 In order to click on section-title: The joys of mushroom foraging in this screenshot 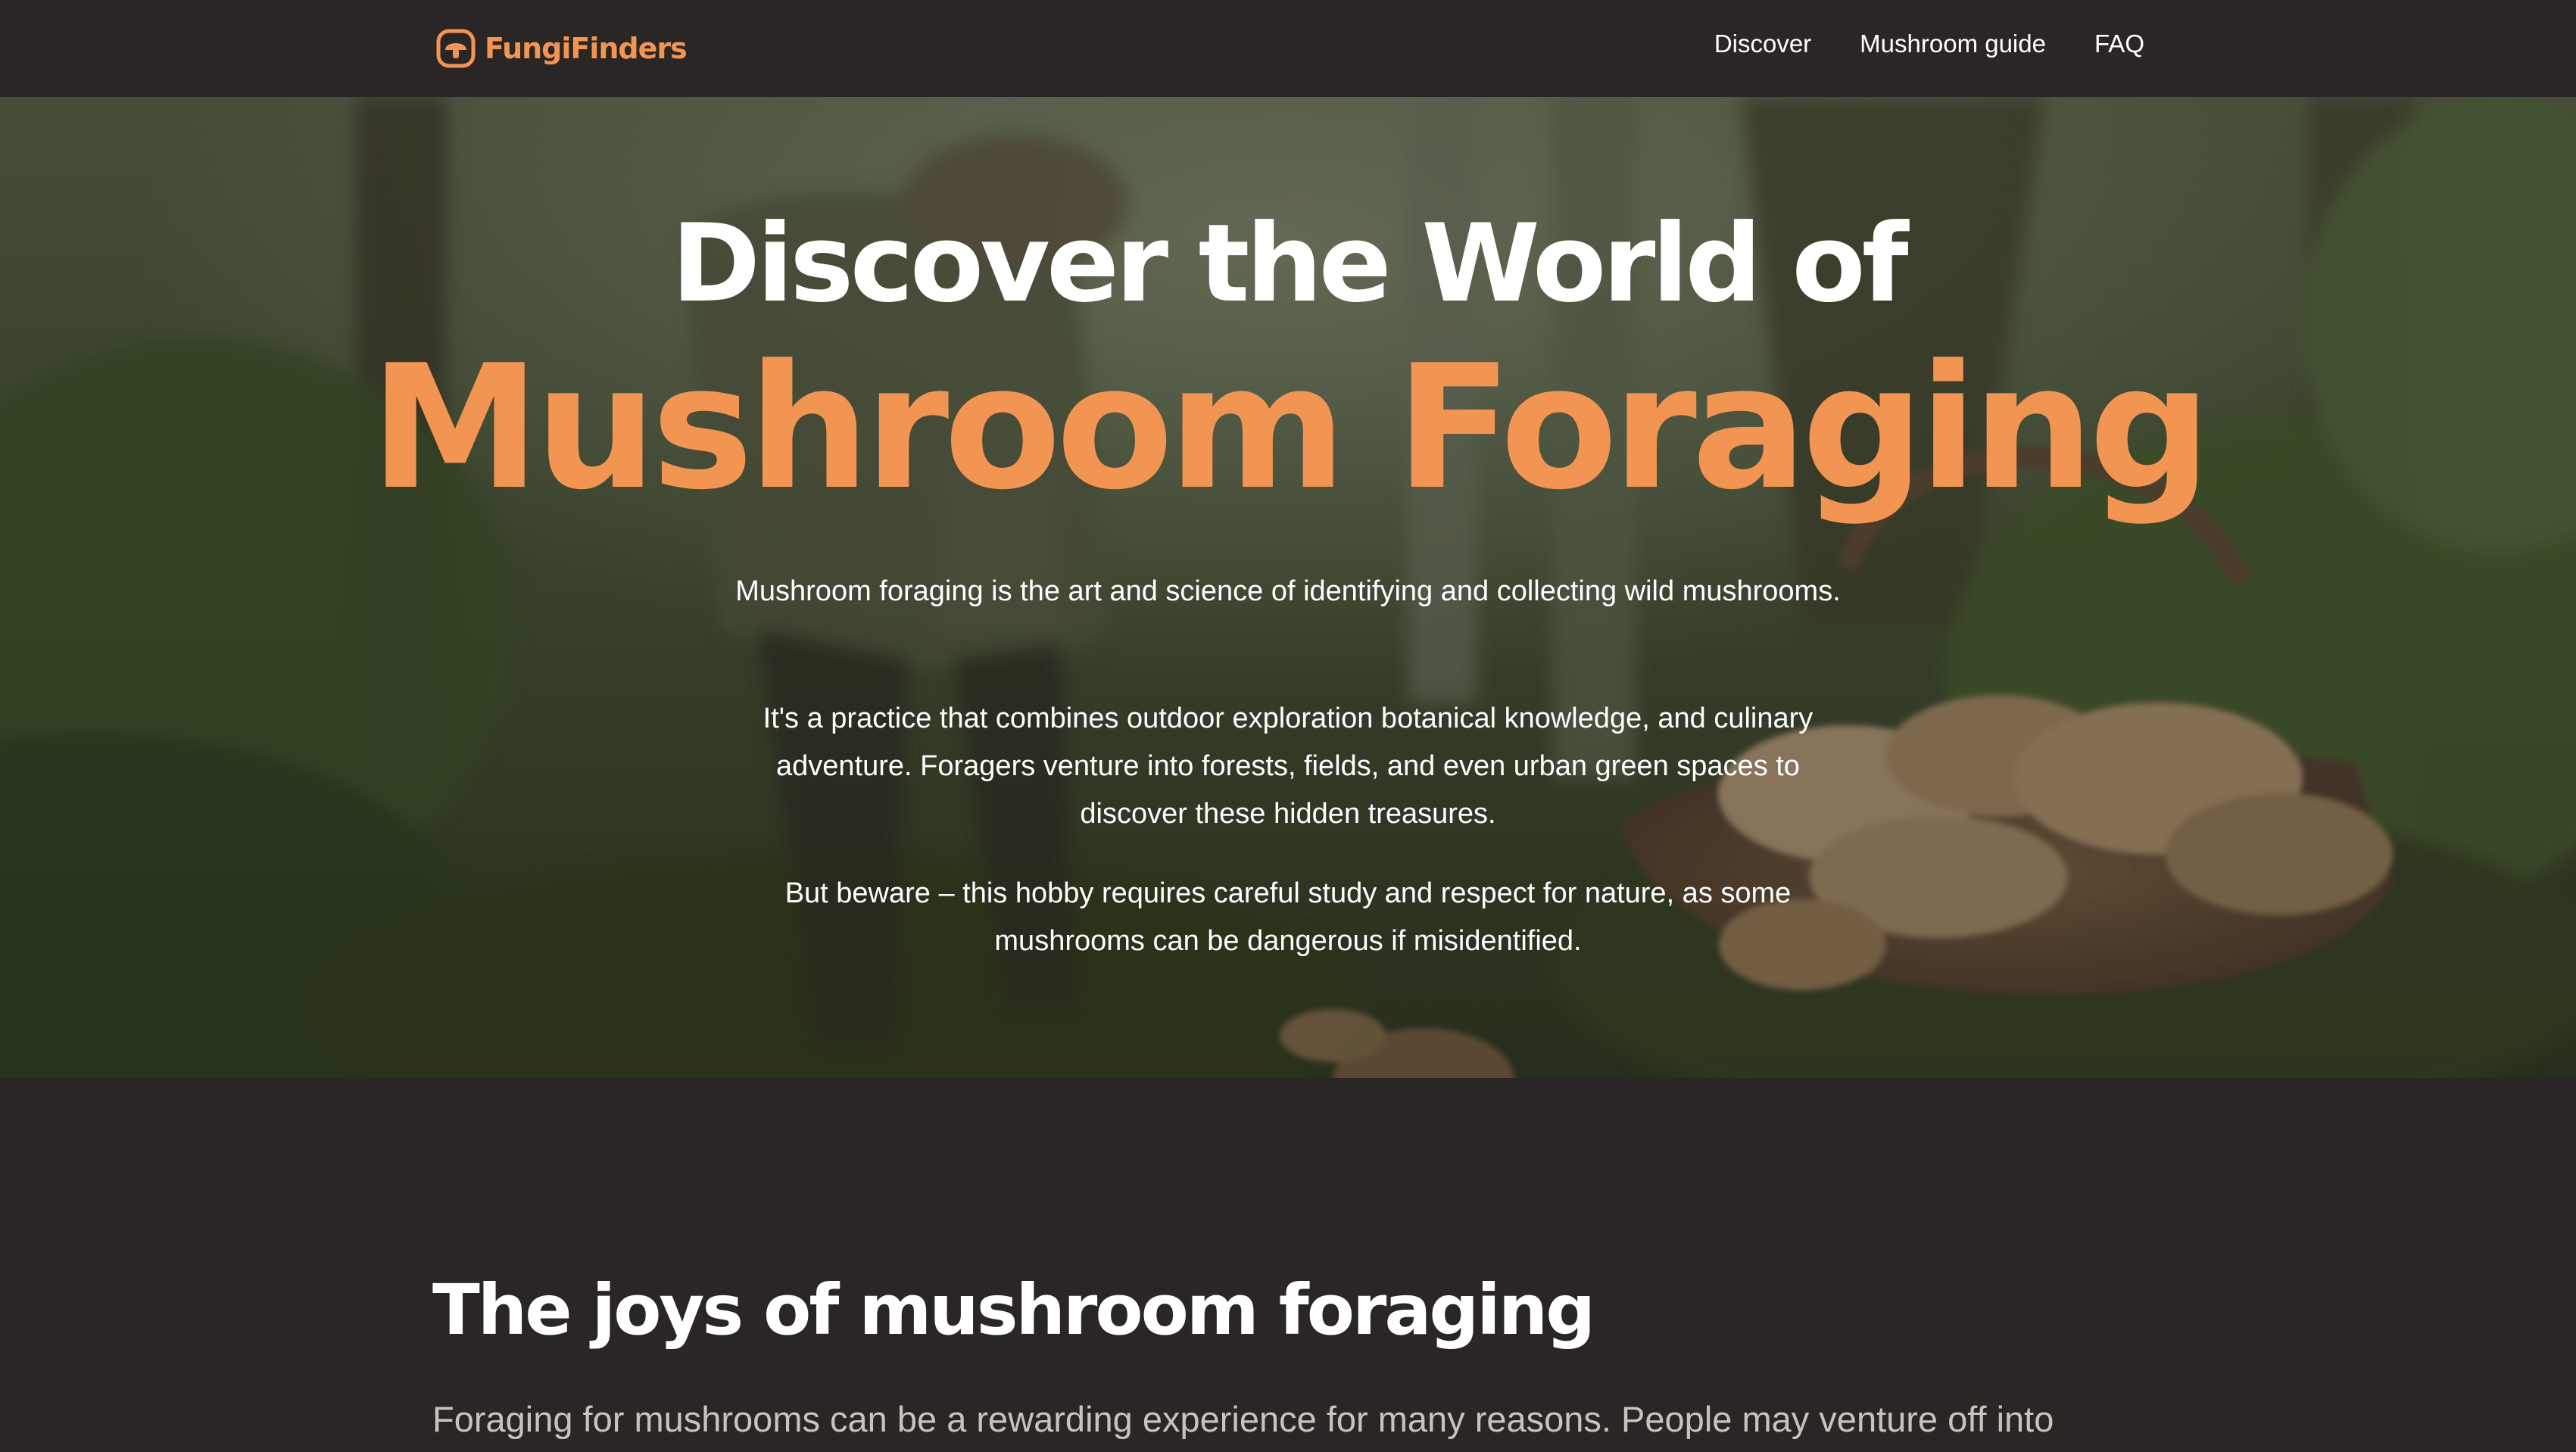, I will do `click(1013, 1310)`.